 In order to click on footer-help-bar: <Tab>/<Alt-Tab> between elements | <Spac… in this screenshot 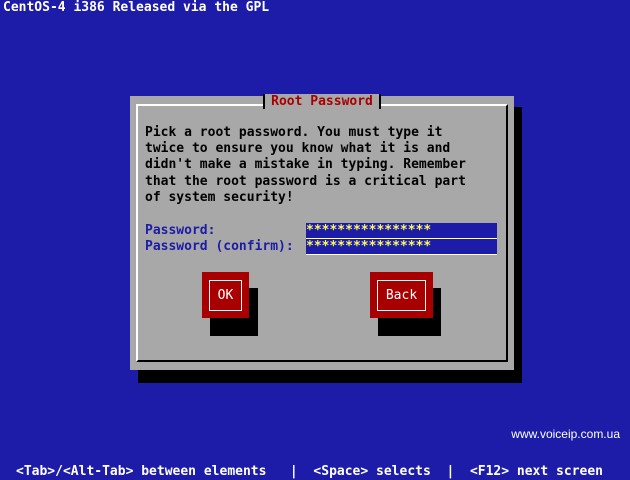, I will do `click(309, 471)`.